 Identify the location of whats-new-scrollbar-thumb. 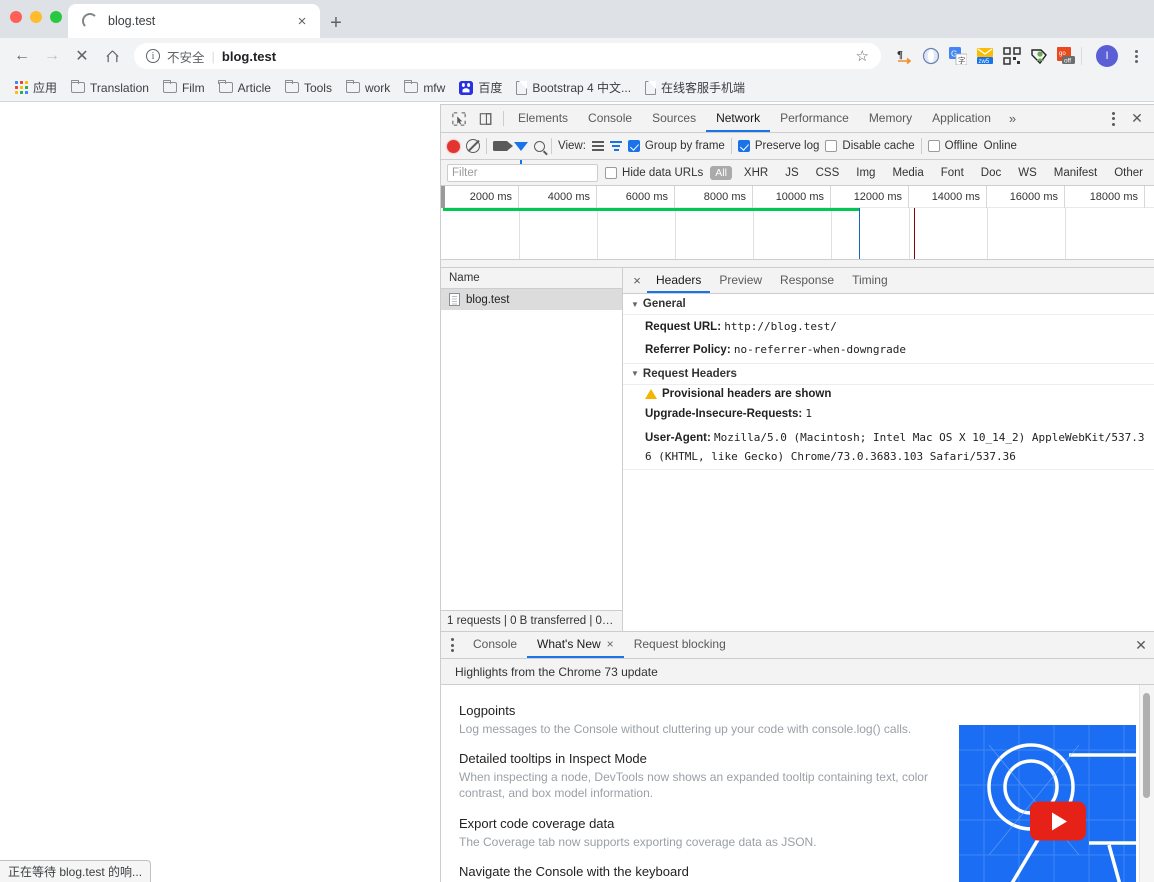
(1146, 745).